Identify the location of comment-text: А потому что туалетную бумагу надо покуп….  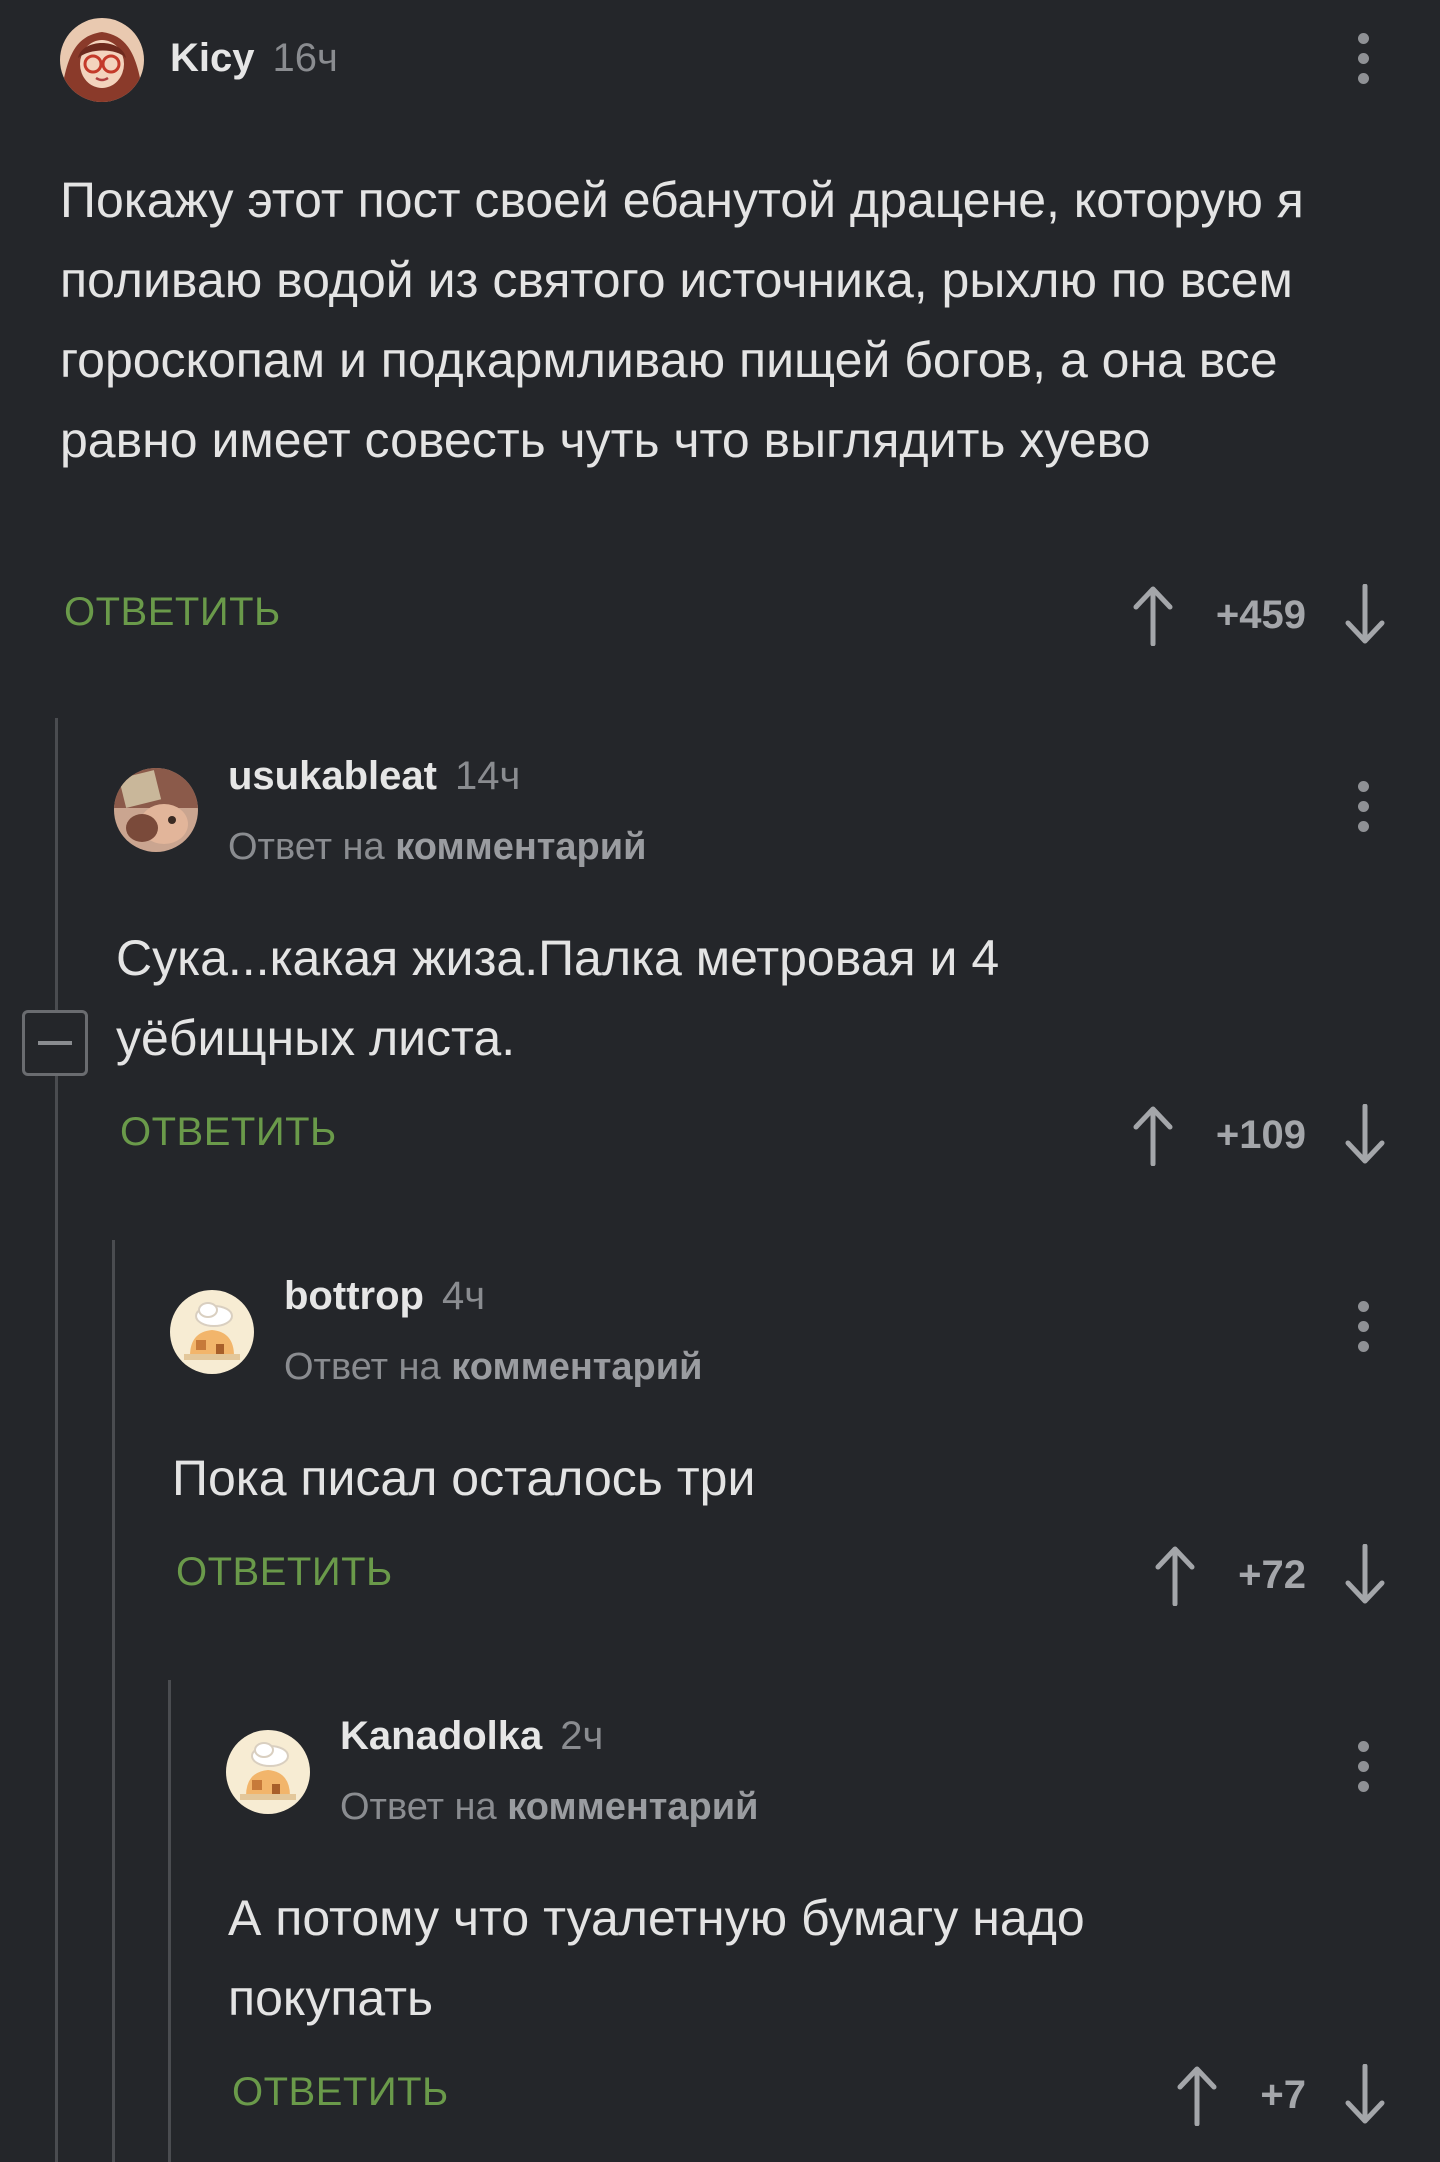
(656, 1958).